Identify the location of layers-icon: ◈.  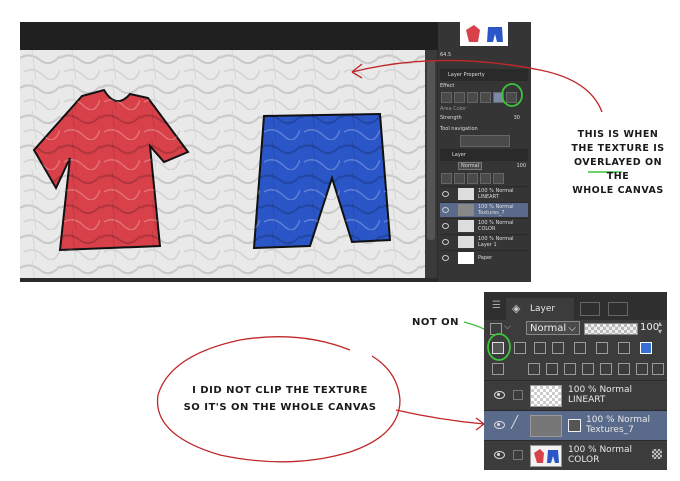
(516, 308).